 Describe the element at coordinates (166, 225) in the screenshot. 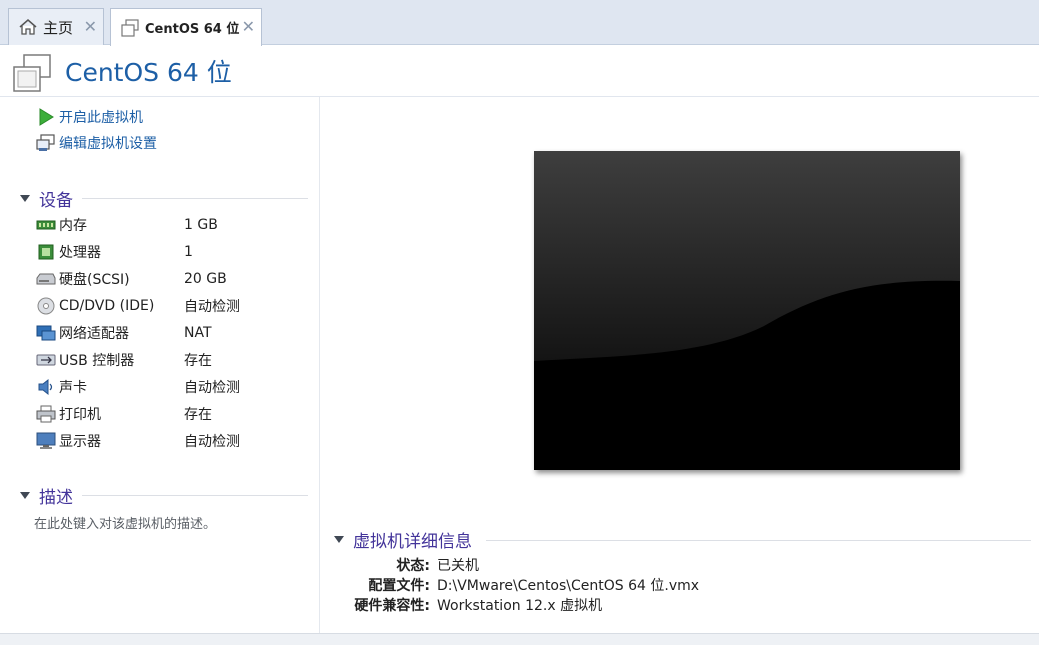

I see `device-row-memory: 内存 1 GB` at that location.